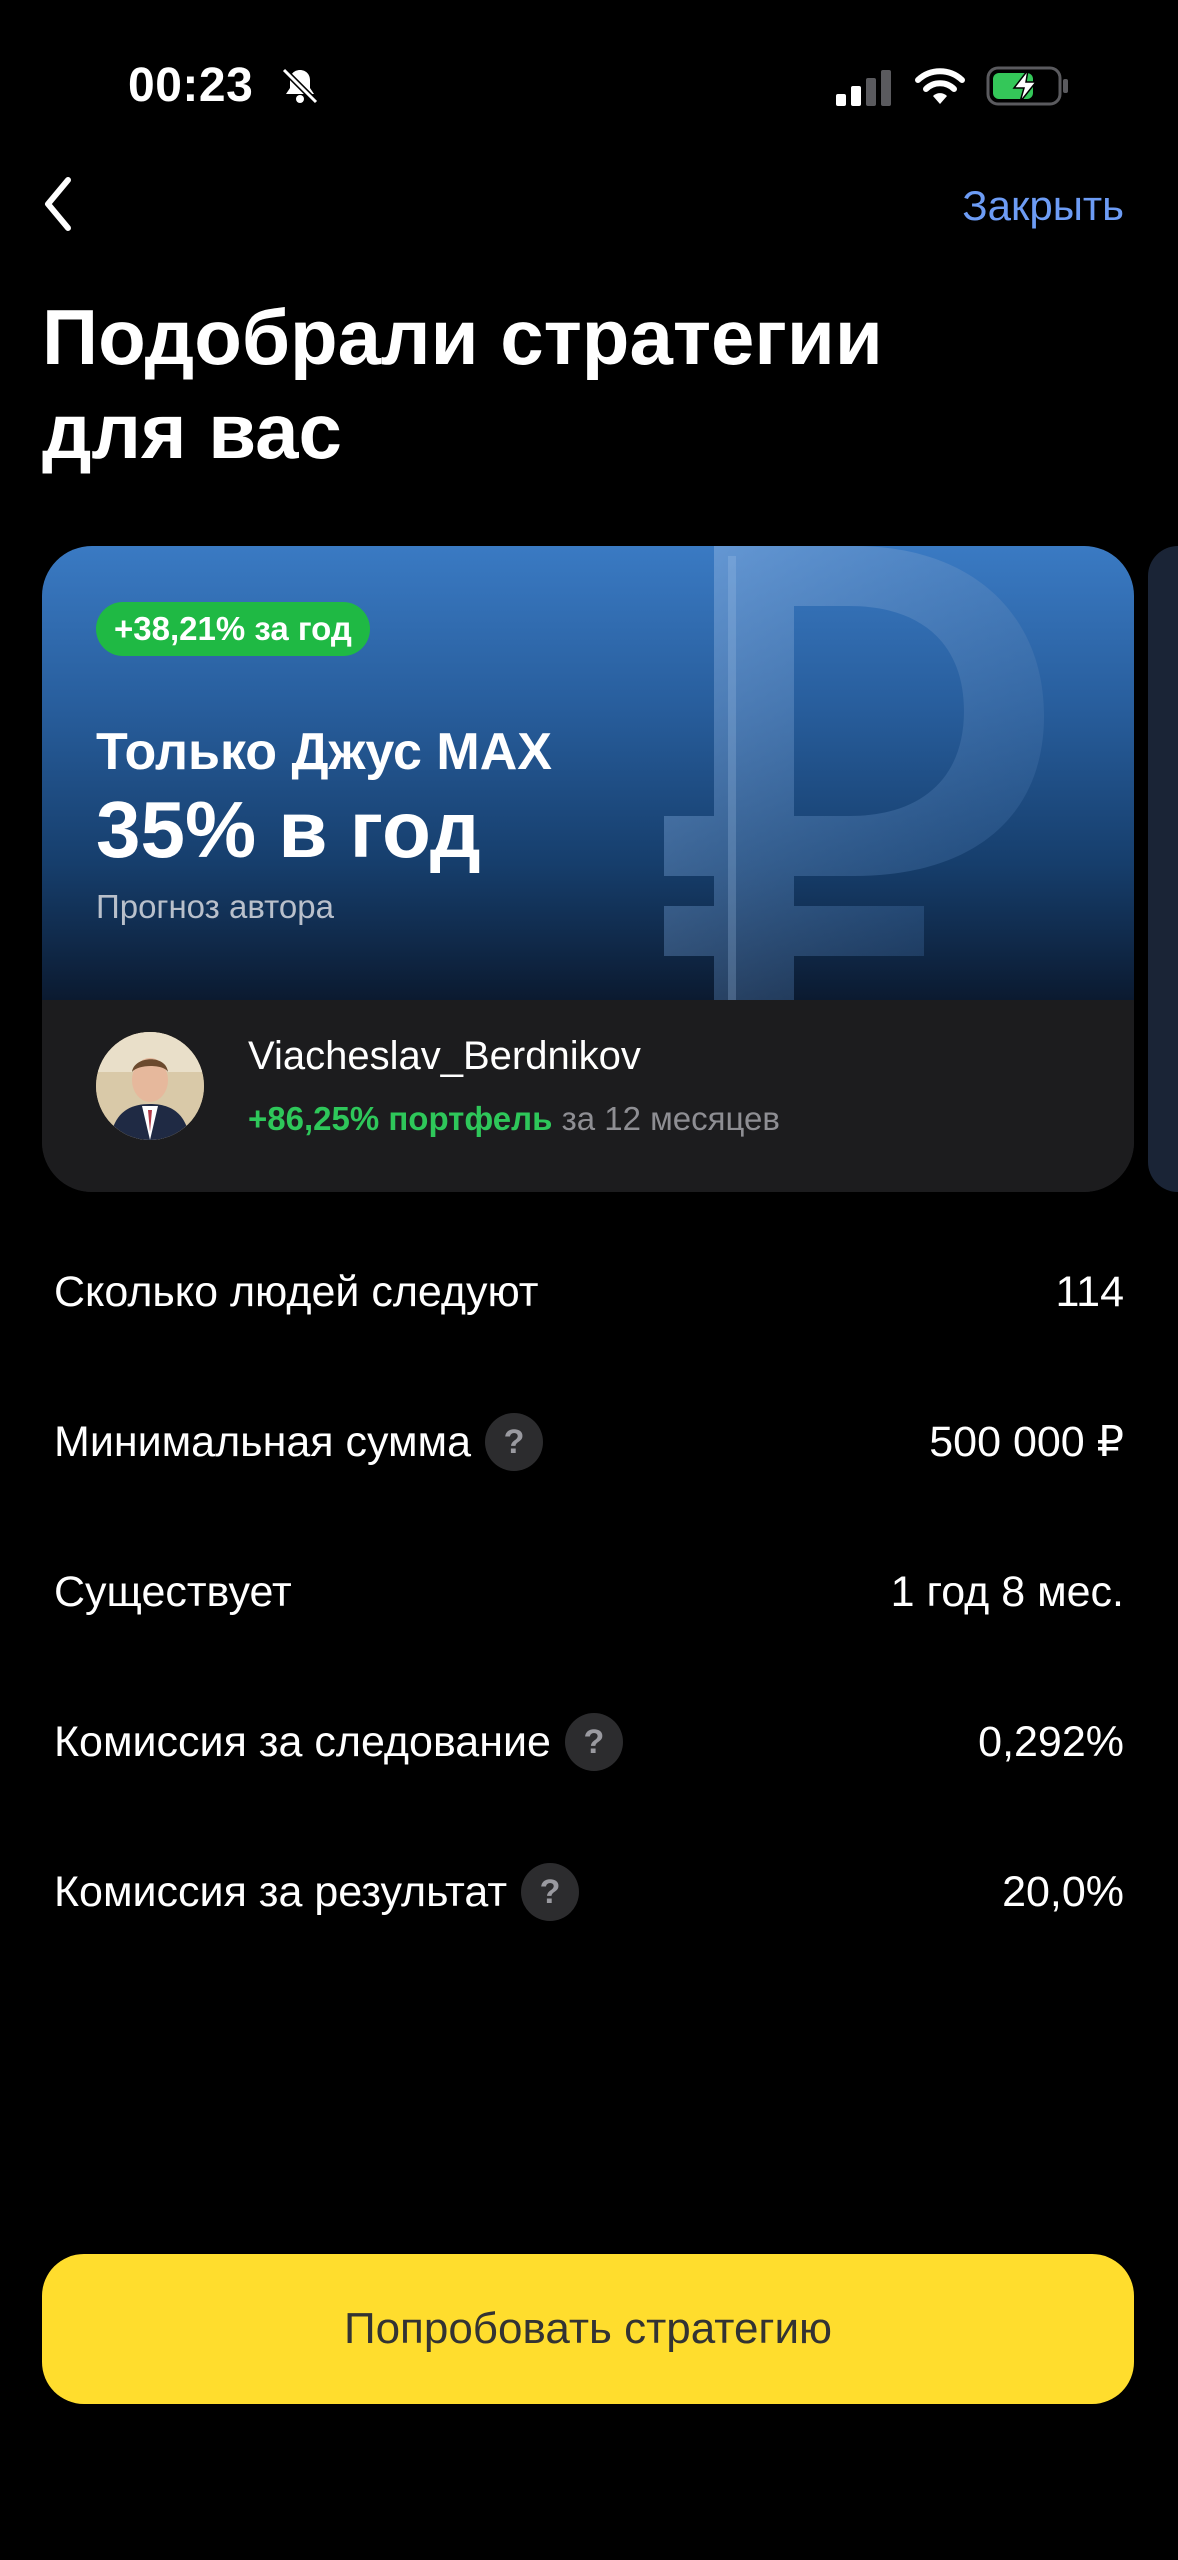  I want to click on status-time: 00:23, so click(191, 85).